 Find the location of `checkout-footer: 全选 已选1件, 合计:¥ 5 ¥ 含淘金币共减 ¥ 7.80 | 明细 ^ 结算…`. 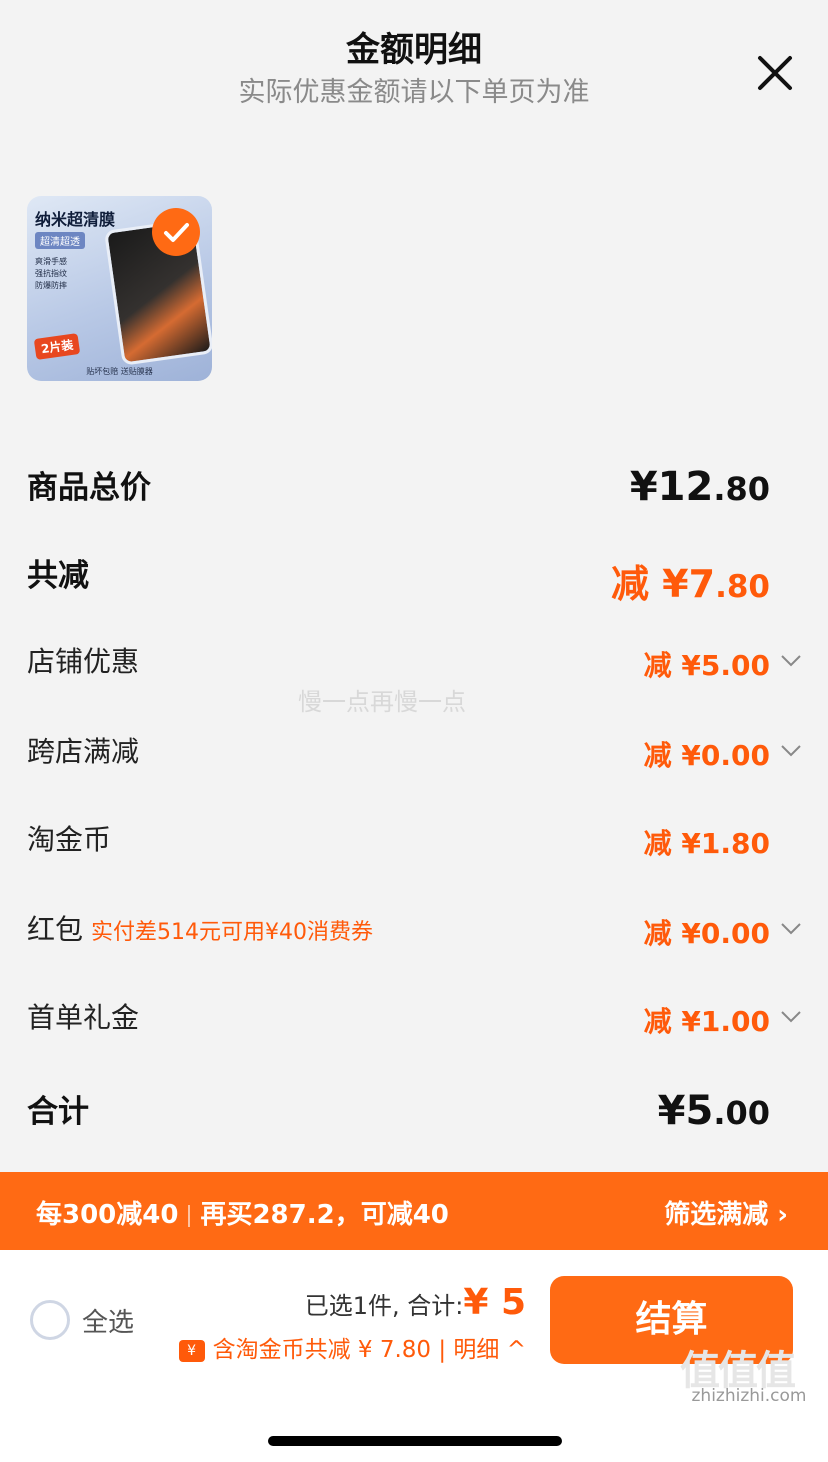

checkout-footer: 全选 已选1件, 合计:¥ 5 ¥ 含淘金币共减 ¥ 7.80 | 明细 ^ 结算… is located at coordinates (414, 1356).